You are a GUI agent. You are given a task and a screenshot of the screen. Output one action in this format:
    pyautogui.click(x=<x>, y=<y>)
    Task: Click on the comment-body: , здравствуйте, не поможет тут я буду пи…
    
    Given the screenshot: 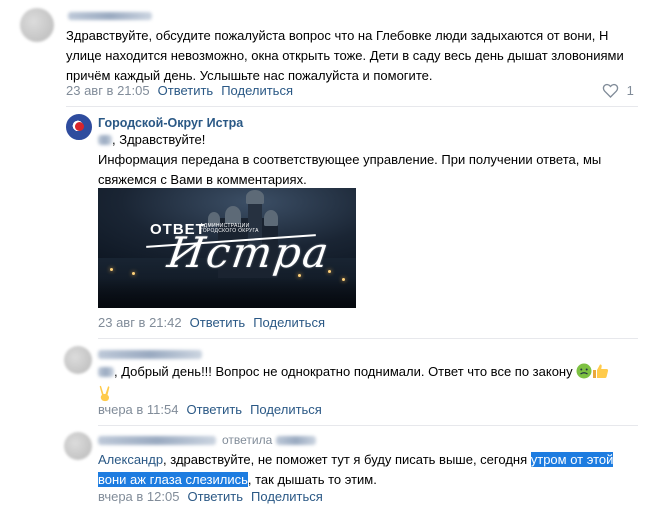 What is the action you would take?
    pyautogui.click(x=345, y=459)
    